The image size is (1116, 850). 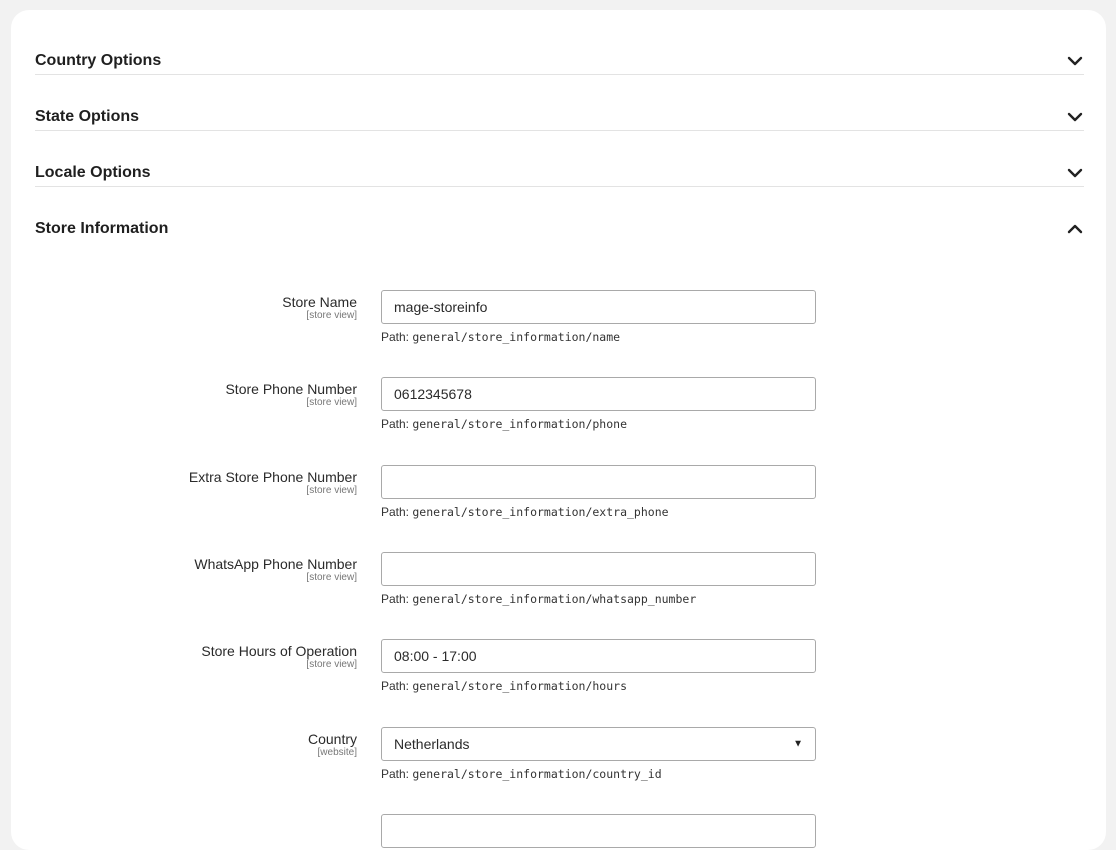 I want to click on country-label: Country [website], so click(x=207, y=745).